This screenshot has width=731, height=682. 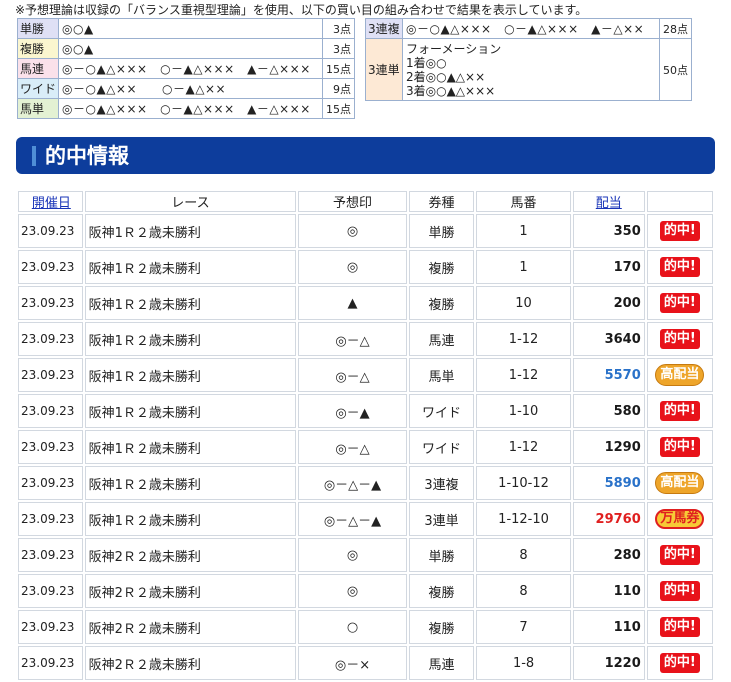 I want to click on table-header-row: 開催日 レース 予想印 券種 馬番 配当, so click(x=365, y=201).